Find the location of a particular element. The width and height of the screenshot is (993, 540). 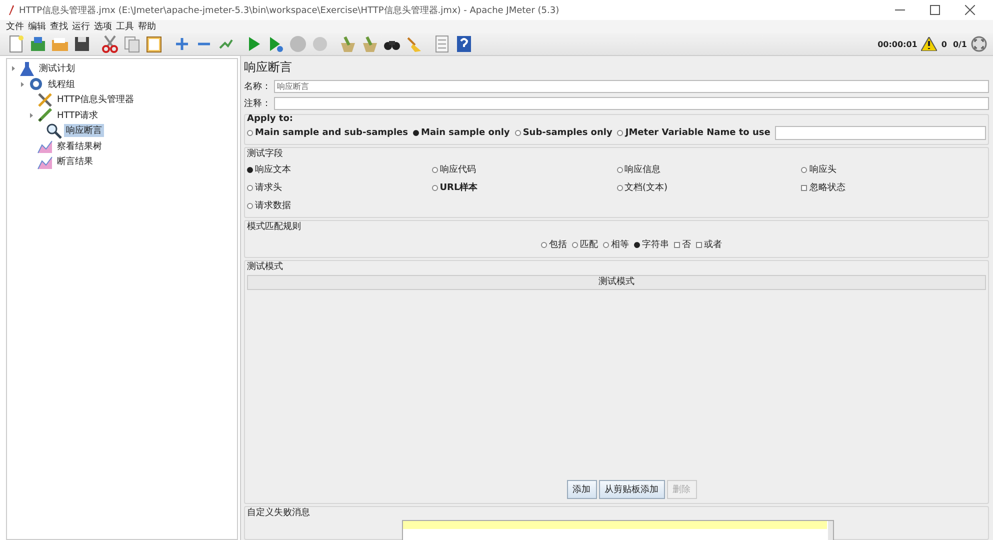

field-label: 注释： is located at coordinates (258, 104).